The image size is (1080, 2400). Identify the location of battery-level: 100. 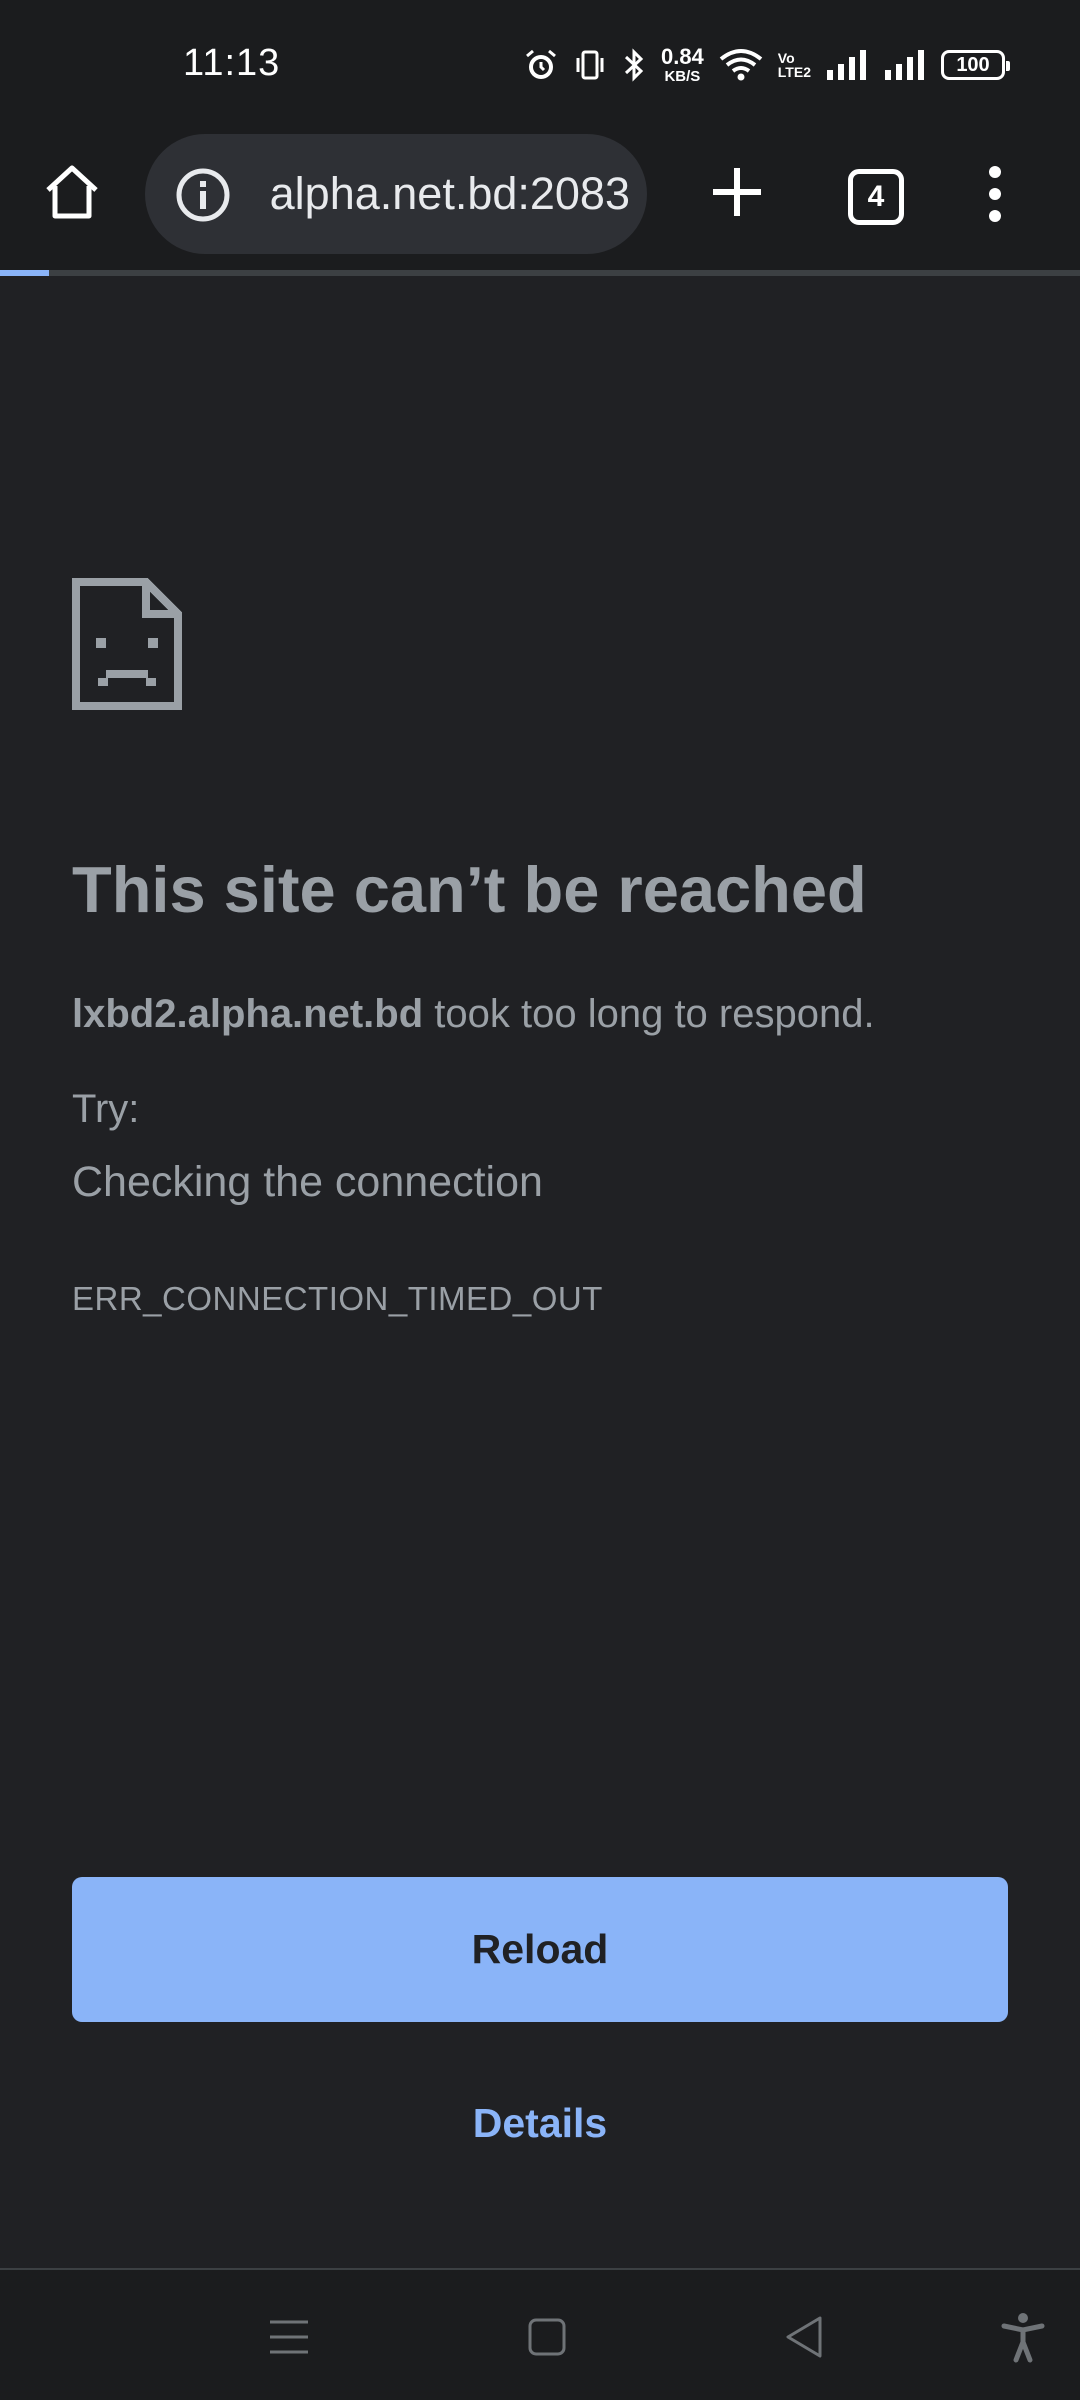
(973, 64).